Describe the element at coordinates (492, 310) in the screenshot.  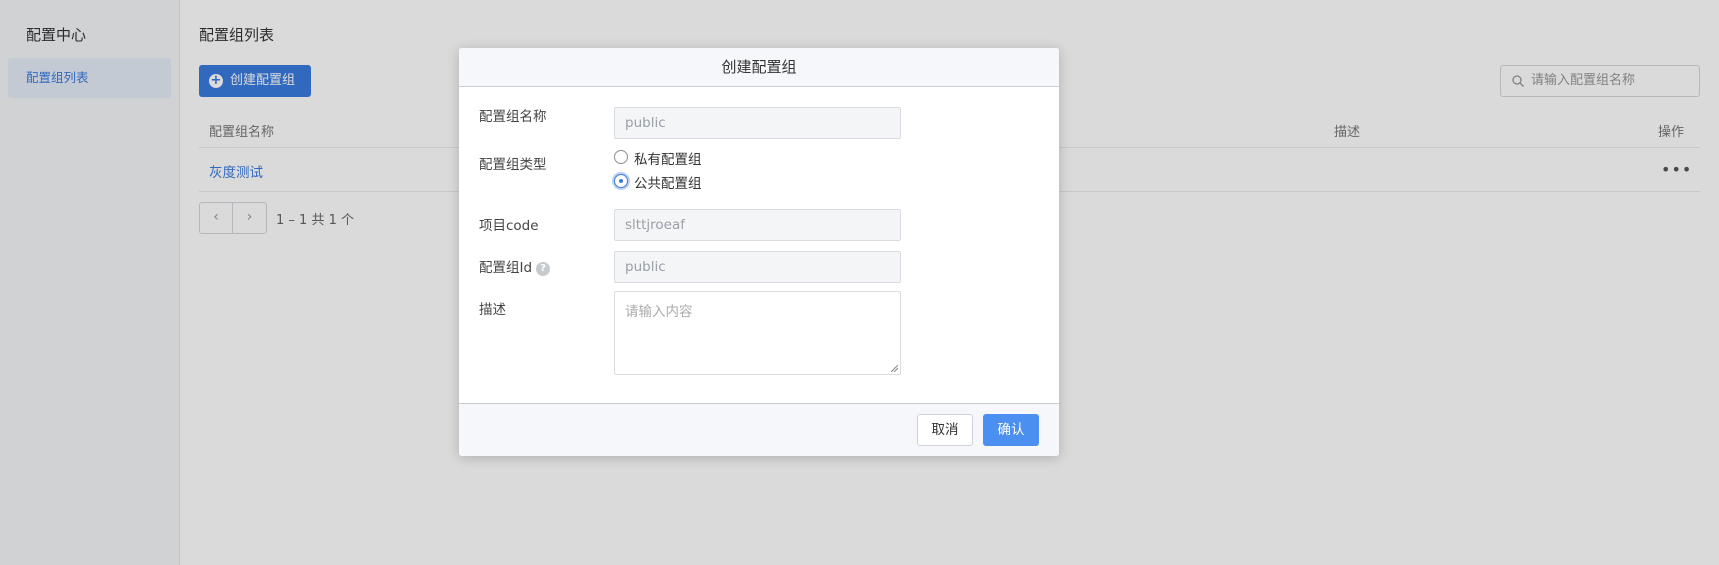
I see `description-label: 描述` at that location.